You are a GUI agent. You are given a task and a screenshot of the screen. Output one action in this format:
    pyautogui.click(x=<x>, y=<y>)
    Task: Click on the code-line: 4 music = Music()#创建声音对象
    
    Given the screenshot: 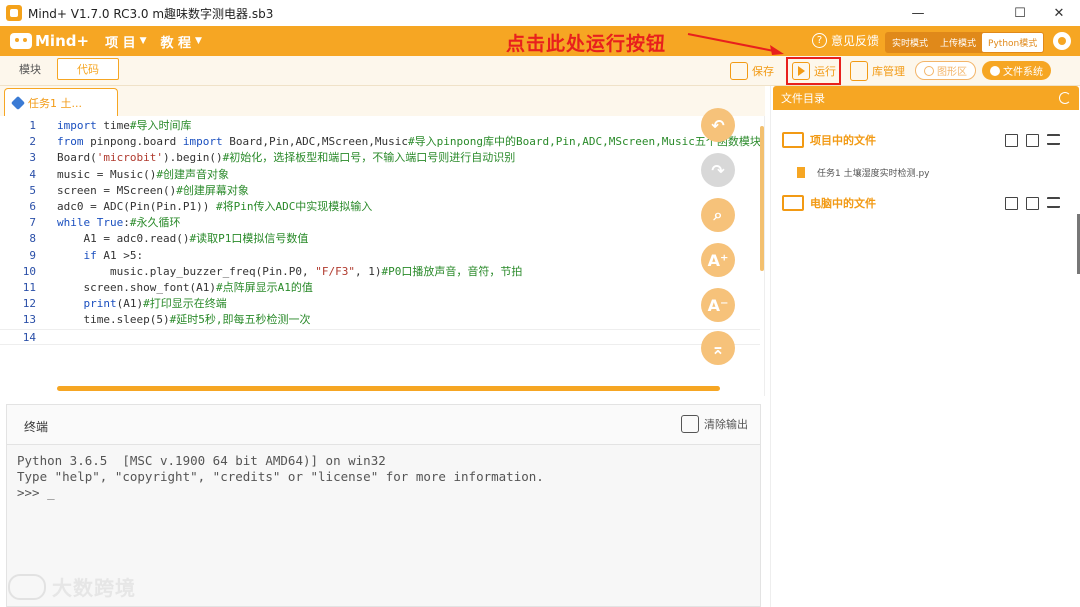 What is the action you would take?
    pyautogui.click(x=380, y=175)
    